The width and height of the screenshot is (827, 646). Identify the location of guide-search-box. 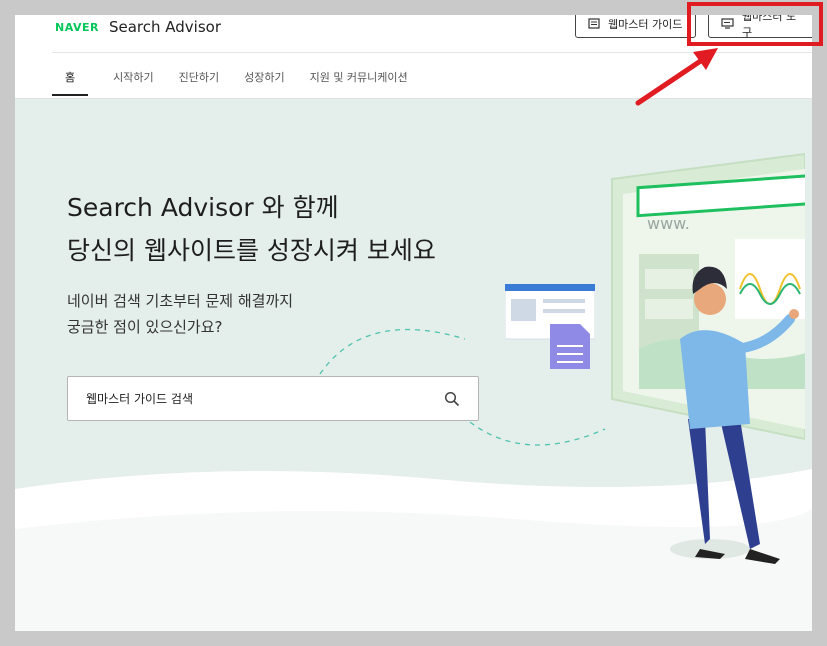
(273, 398).